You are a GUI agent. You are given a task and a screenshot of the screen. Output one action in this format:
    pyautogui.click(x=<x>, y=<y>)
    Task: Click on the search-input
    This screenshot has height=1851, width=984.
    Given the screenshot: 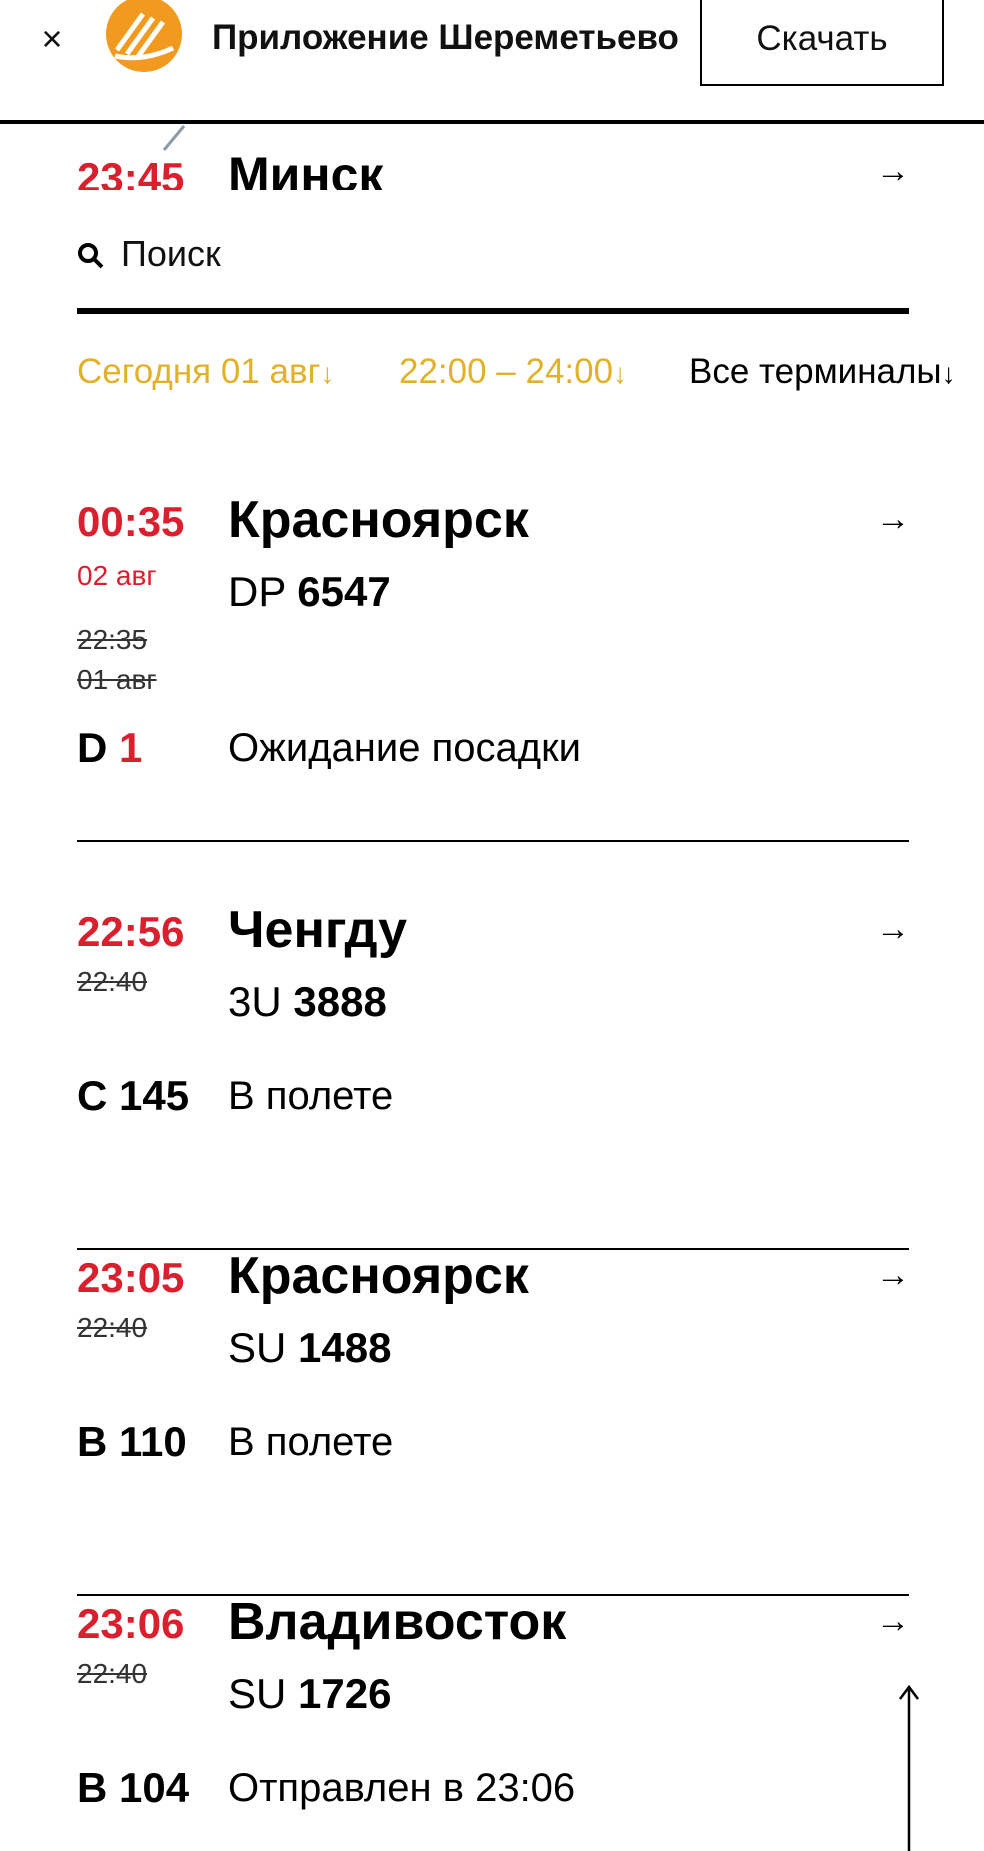 What is the action you would take?
    pyautogui.click(x=501, y=254)
    